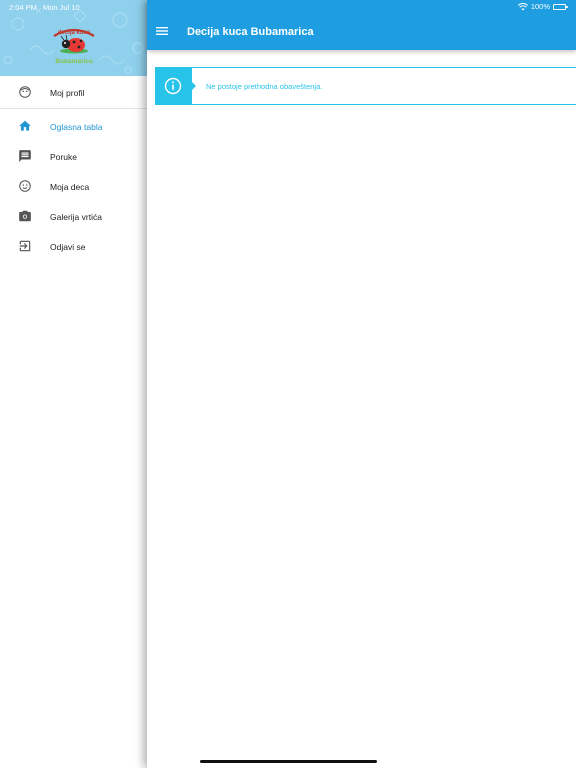 The height and width of the screenshot is (768, 576). I want to click on sidebar-item-messages: Poruke, so click(73, 156).